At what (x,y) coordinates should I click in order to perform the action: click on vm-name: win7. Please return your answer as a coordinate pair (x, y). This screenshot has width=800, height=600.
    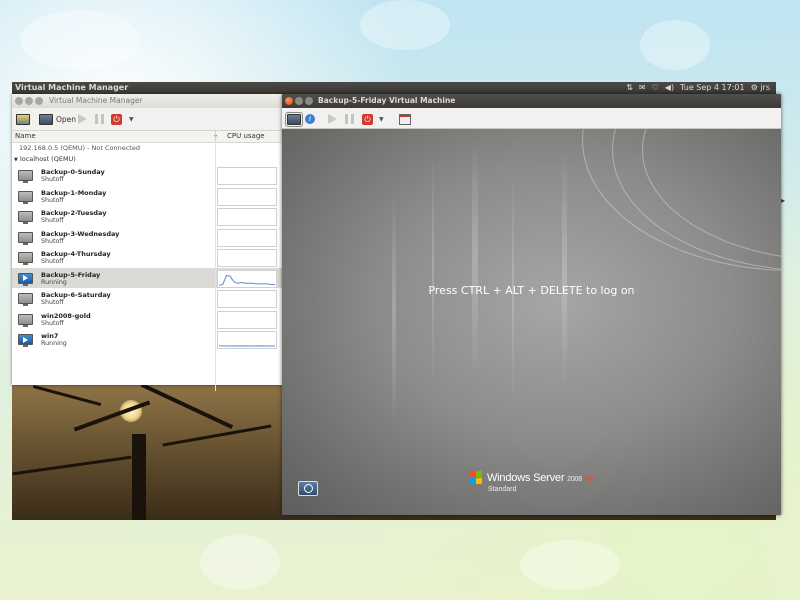
    Looking at the image, I should click on (50, 336).